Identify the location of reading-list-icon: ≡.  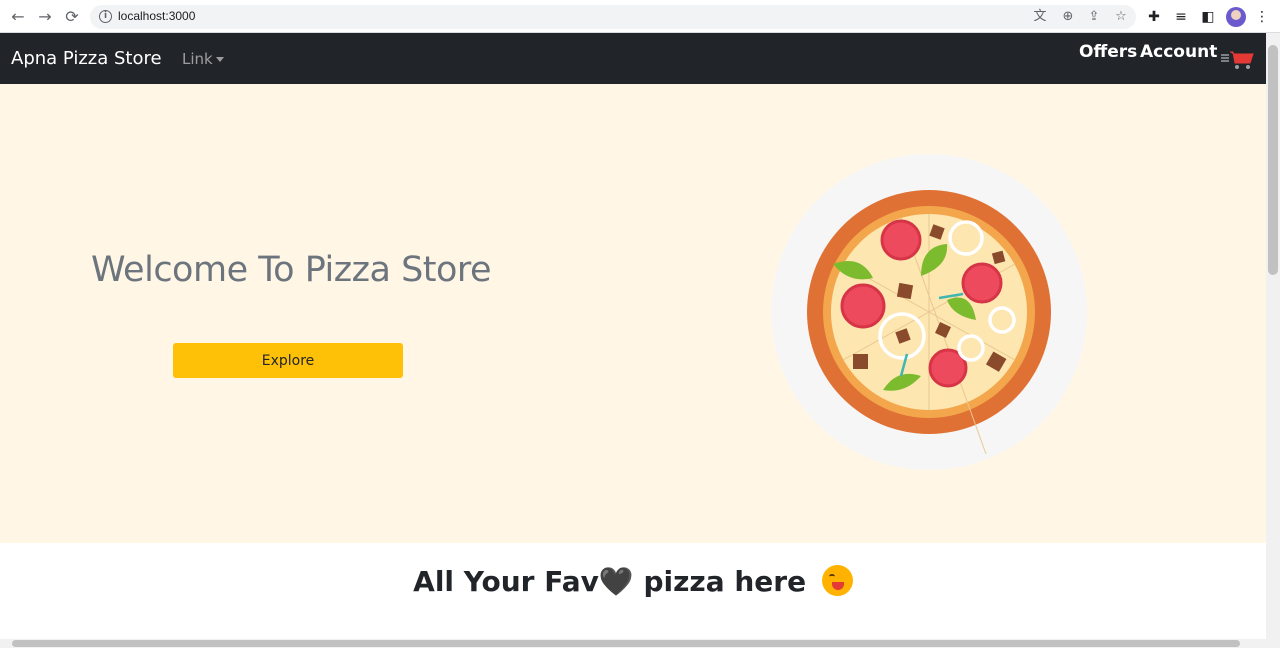
(1181, 17).